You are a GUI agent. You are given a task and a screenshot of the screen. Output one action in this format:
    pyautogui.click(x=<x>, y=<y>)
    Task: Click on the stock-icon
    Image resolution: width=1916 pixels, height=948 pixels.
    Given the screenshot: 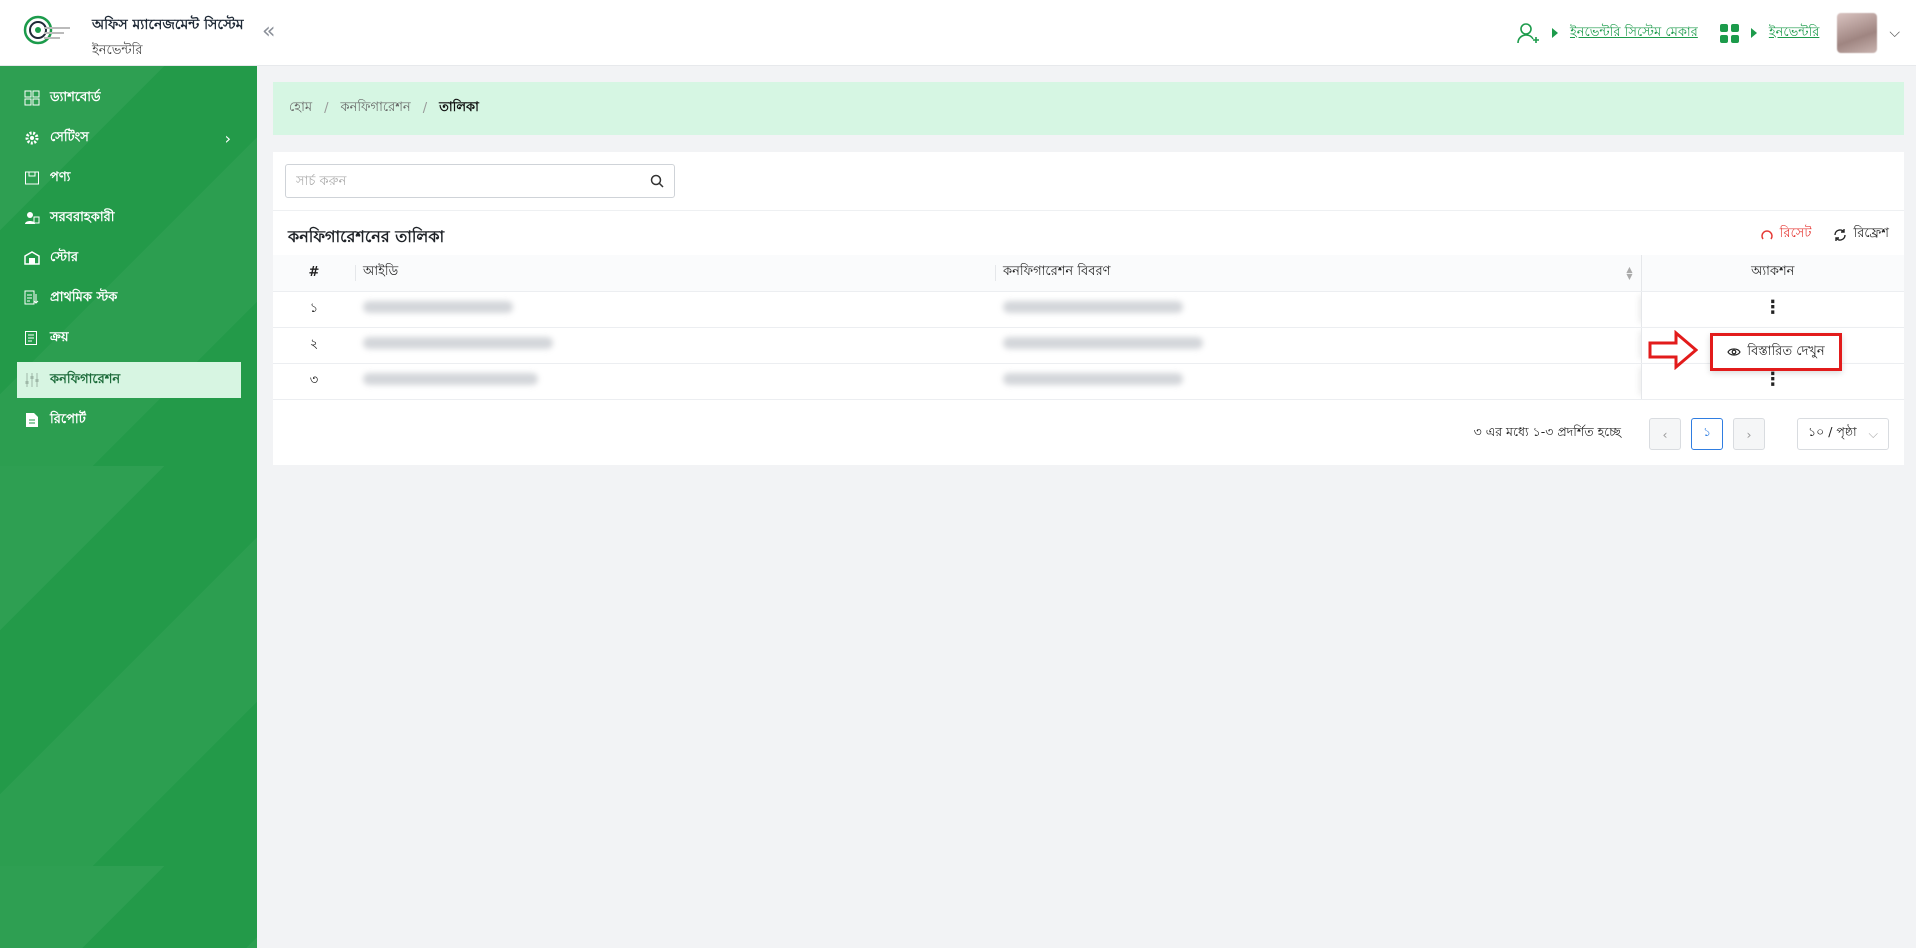 What is the action you would take?
    pyautogui.click(x=32, y=298)
    